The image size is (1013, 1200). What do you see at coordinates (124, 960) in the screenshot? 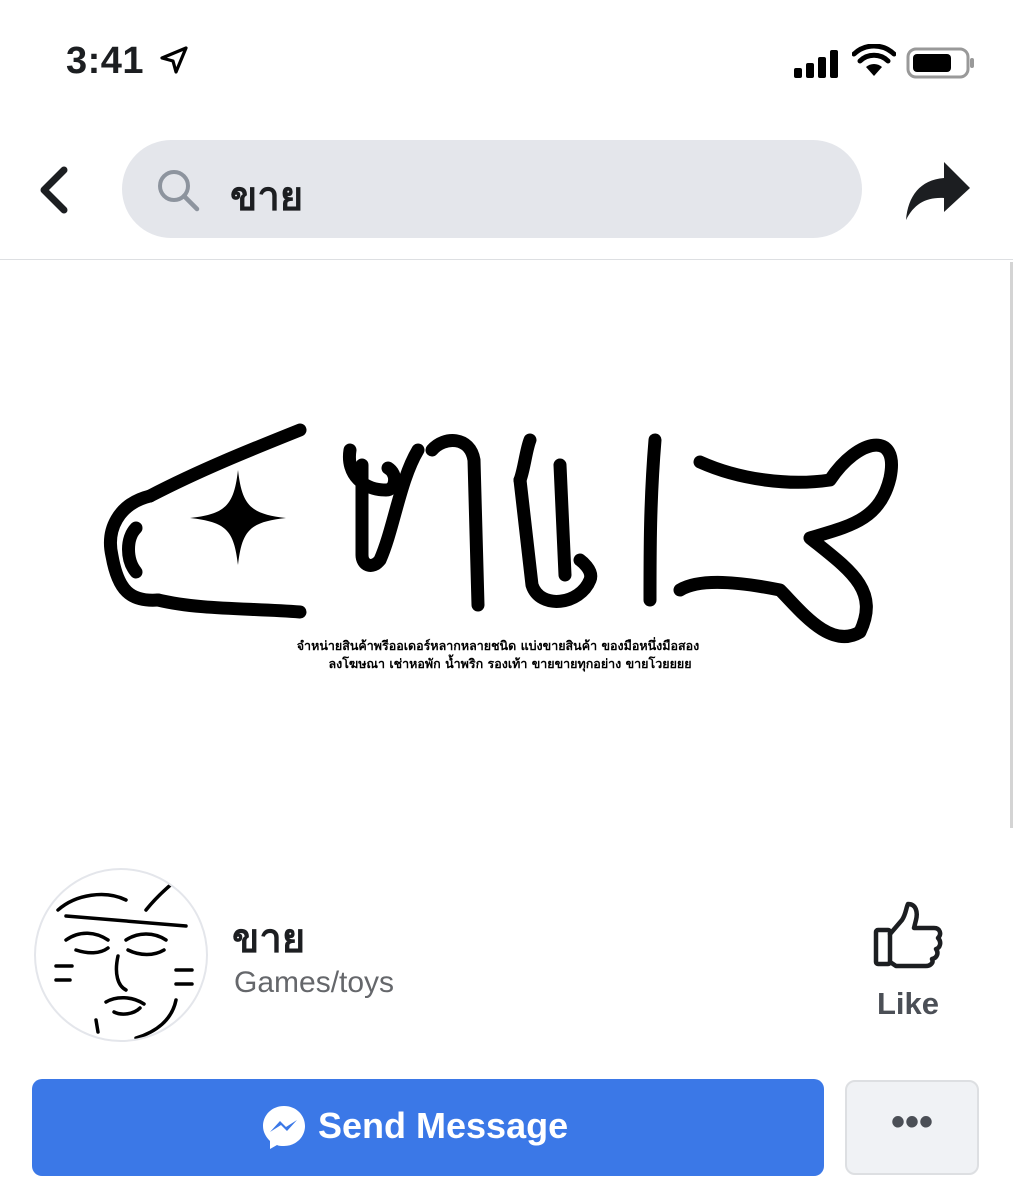
I see `meme-face-avatar` at bounding box center [124, 960].